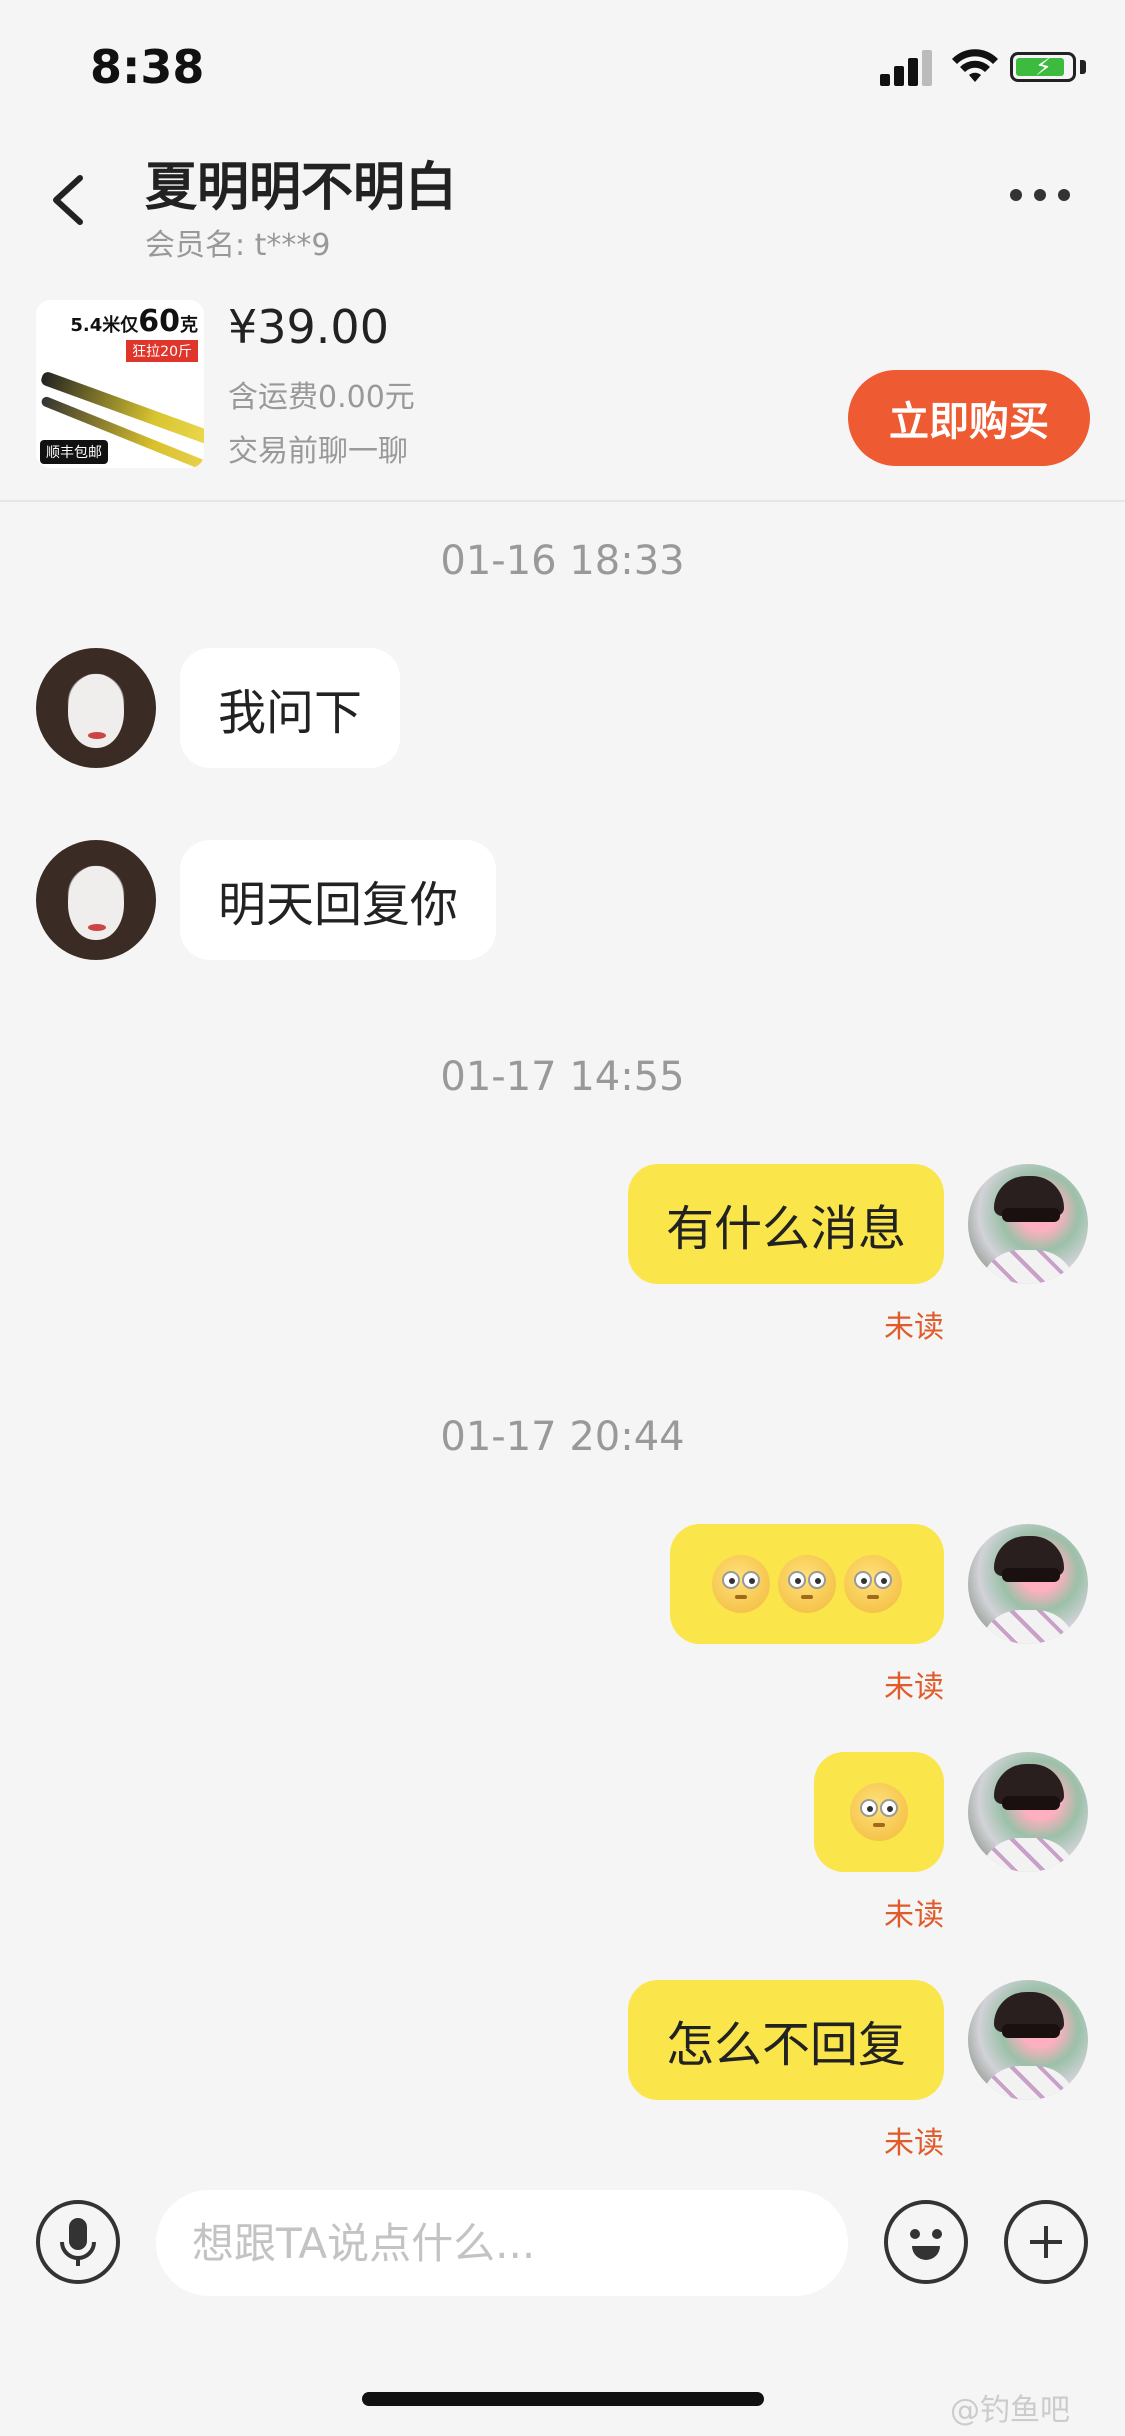 The width and height of the screenshot is (1125, 2436). I want to click on wifi-icon, so click(975, 65).